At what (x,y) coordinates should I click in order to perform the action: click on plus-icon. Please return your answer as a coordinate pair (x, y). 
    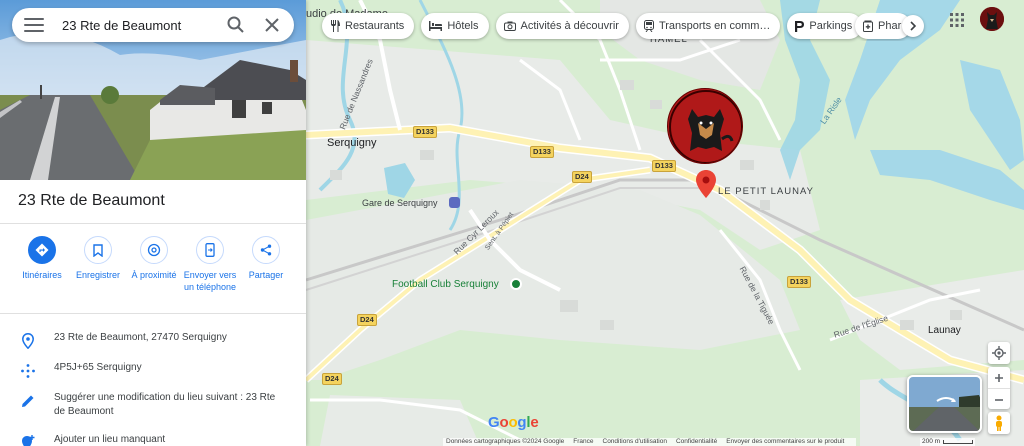
    Looking at the image, I should click on (999, 377).